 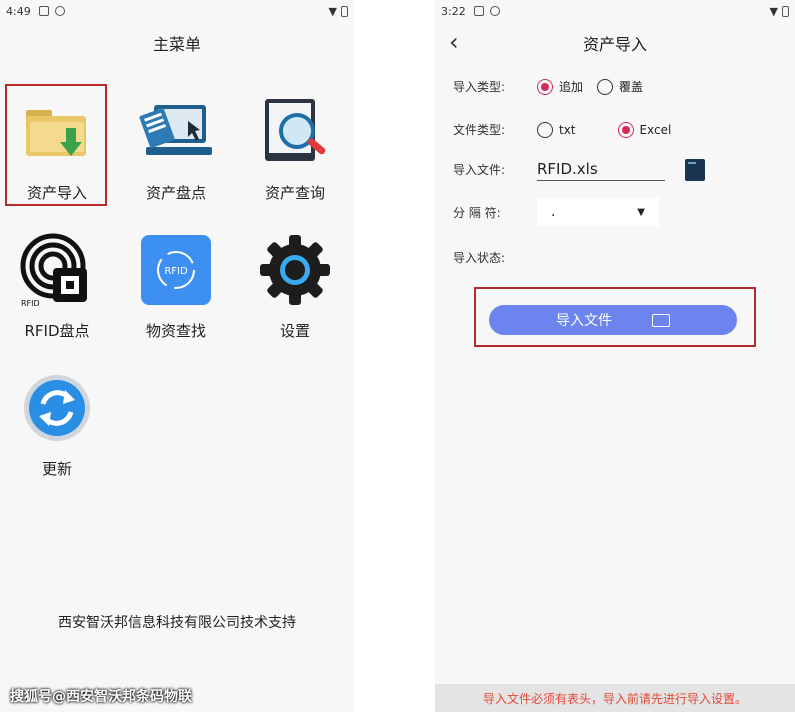 I want to click on import-status-row: 导入状态:, so click(x=495, y=257).